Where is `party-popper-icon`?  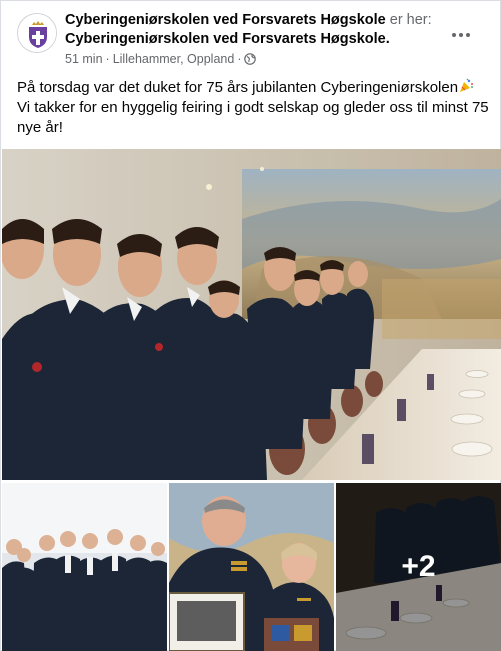 party-popper-icon is located at coordinates (466, 86).